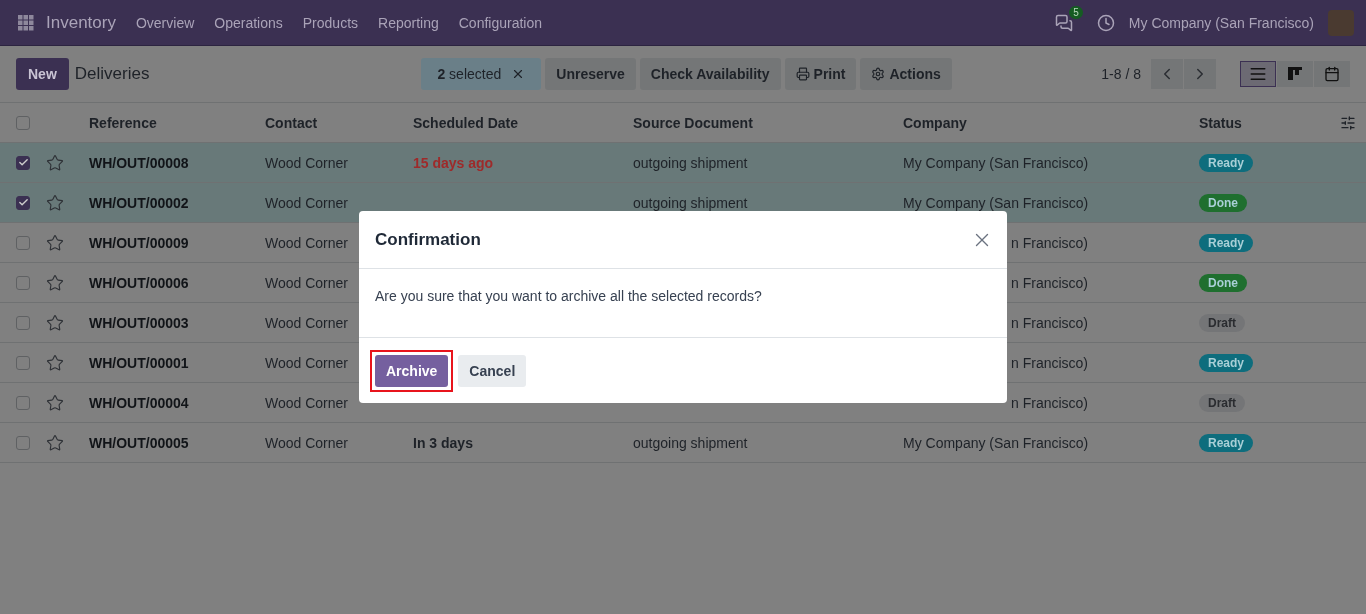  Describe the element at coordinates (123, 122) in the screenshot. I see `column-header: Reference` at that location.